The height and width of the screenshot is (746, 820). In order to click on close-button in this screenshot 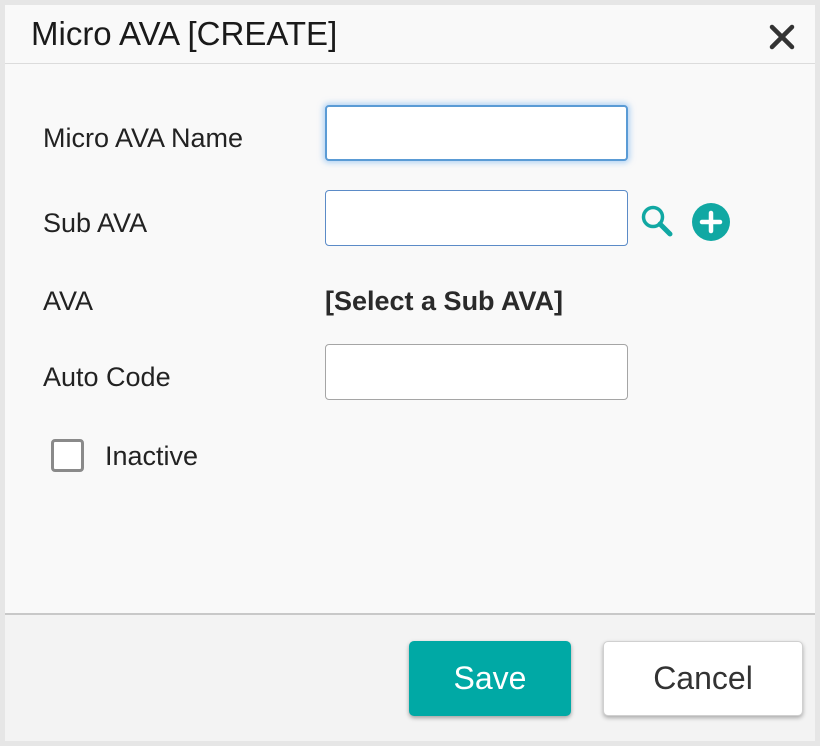, I will do `click(782, 37)`.